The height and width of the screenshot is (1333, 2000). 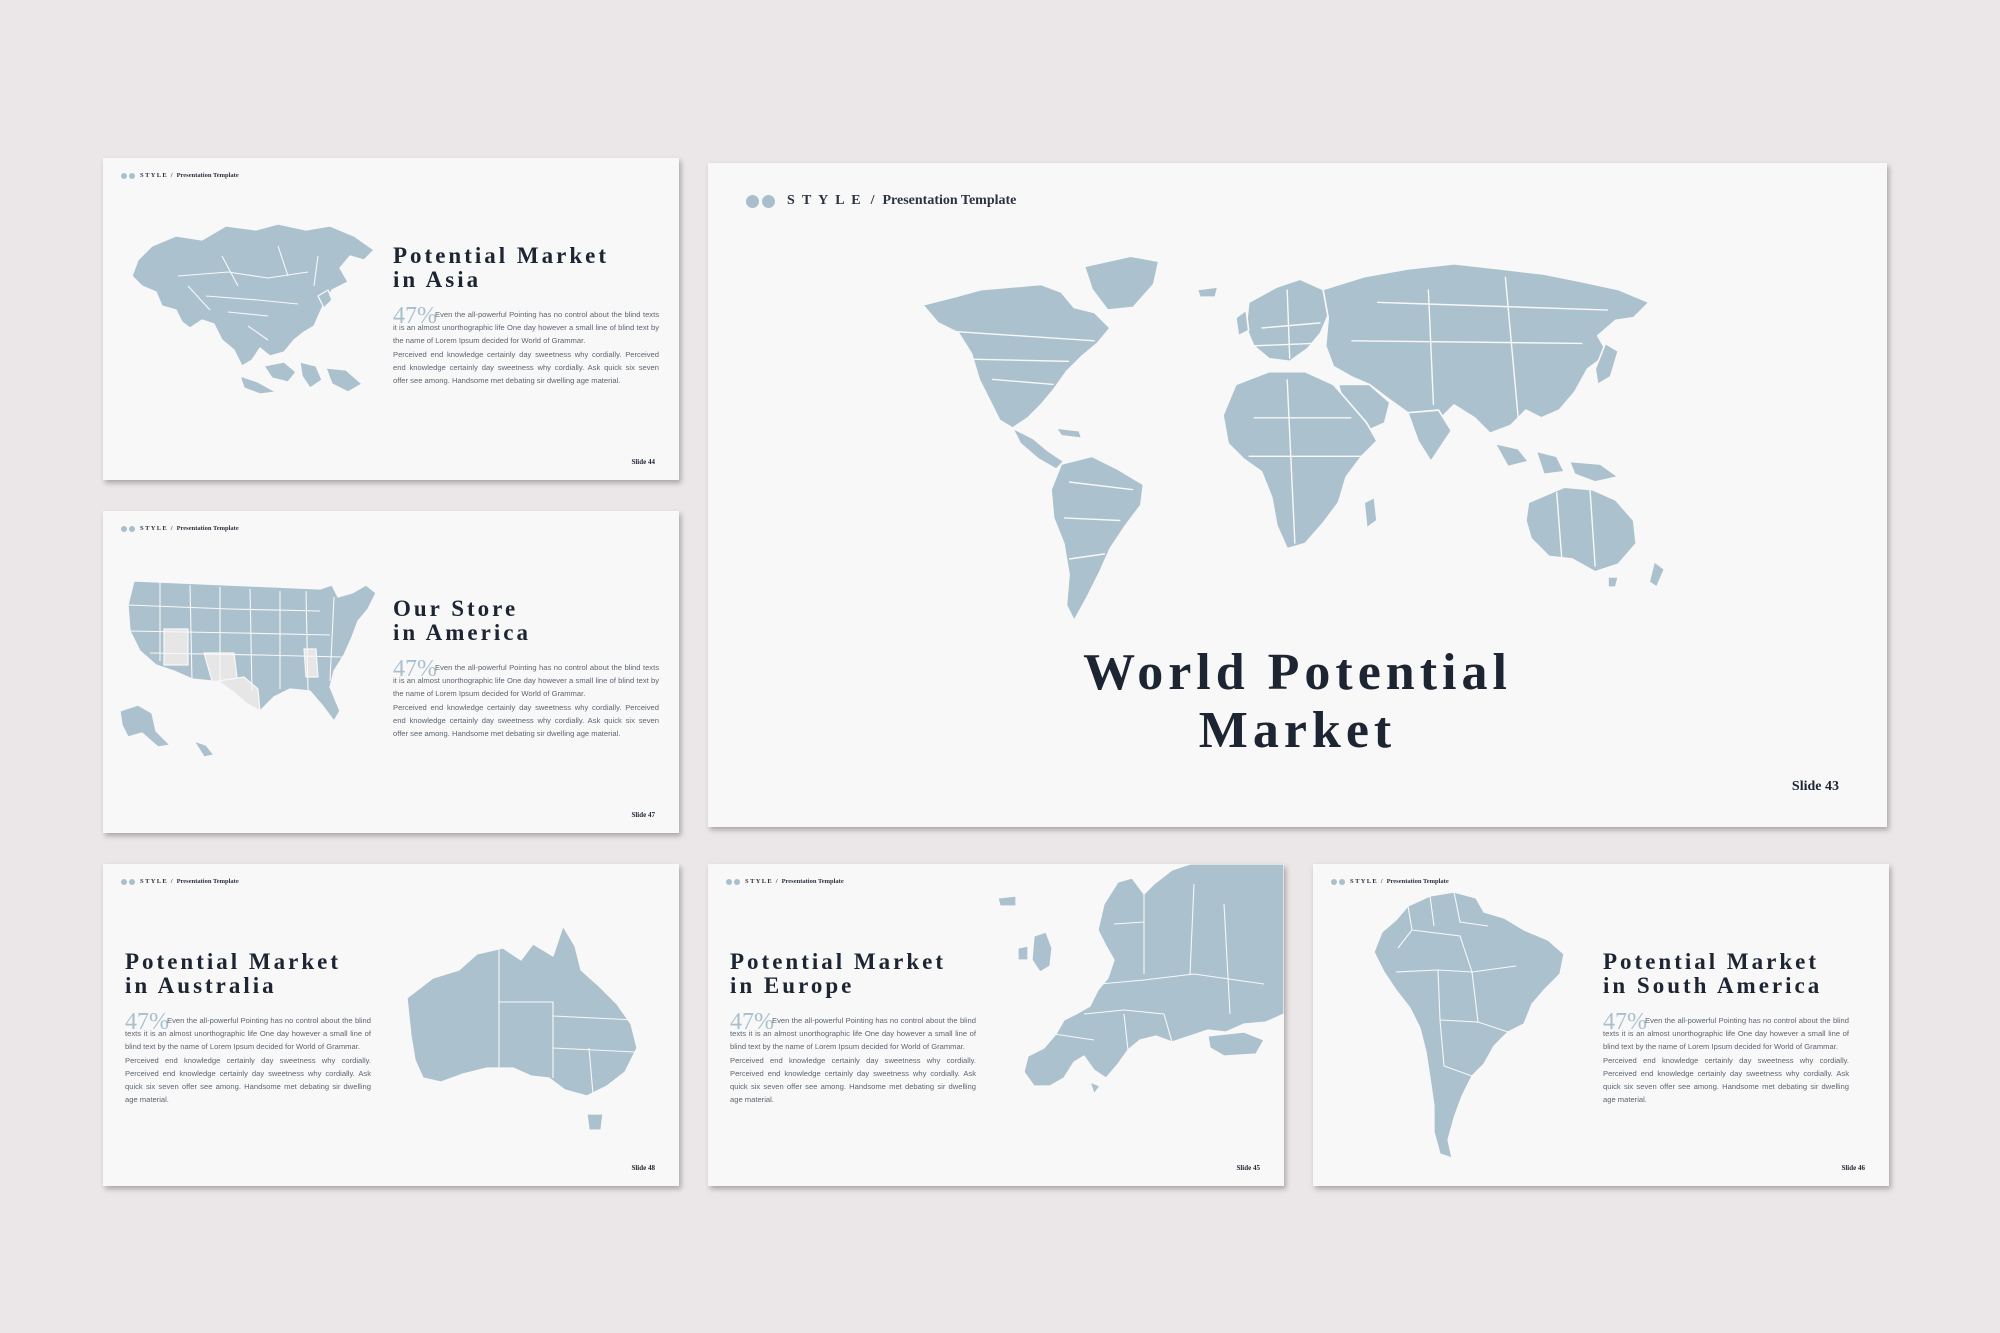 I want to click on slide-number: Slide 46, so click(x=1853, y=1168).